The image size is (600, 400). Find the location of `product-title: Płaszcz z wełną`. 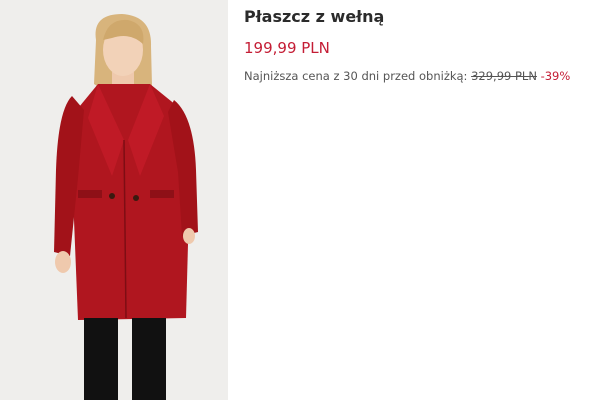

product-title: Płaszcz z wełną is located at coordinates (418, 17).